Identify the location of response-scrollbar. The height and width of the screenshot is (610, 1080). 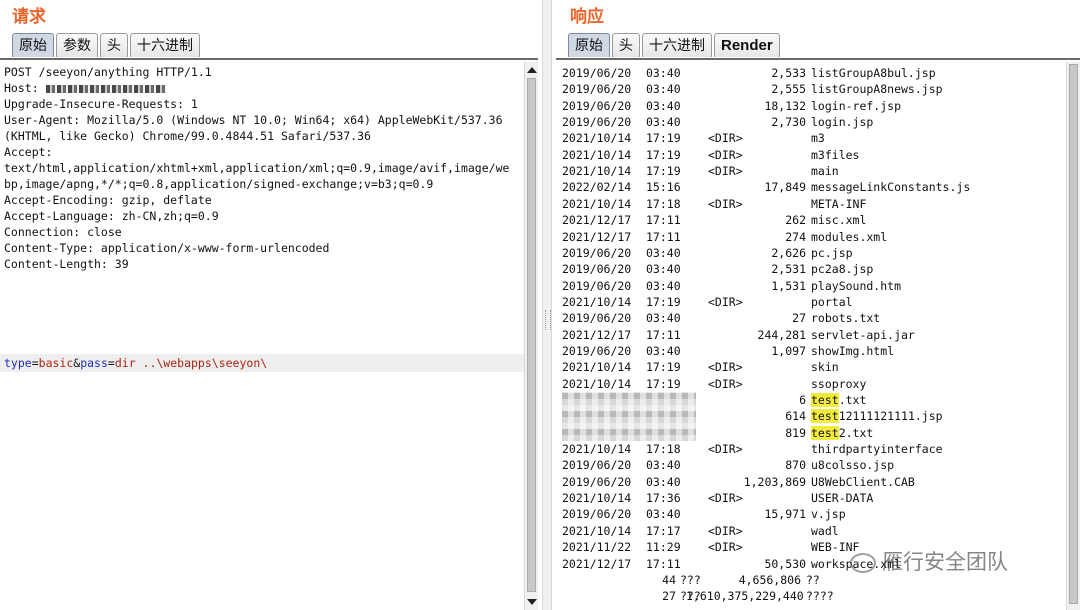
(1073, 336).